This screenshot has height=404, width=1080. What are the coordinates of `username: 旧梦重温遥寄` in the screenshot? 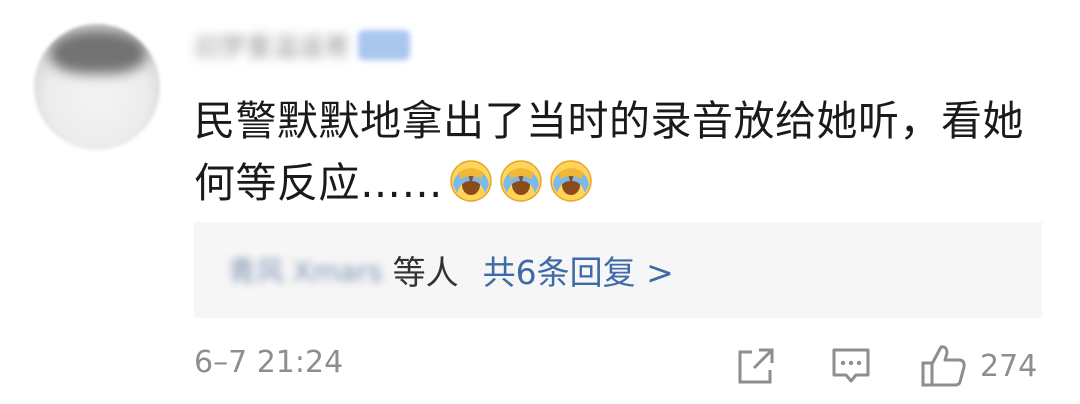 It's located at (272, 45).